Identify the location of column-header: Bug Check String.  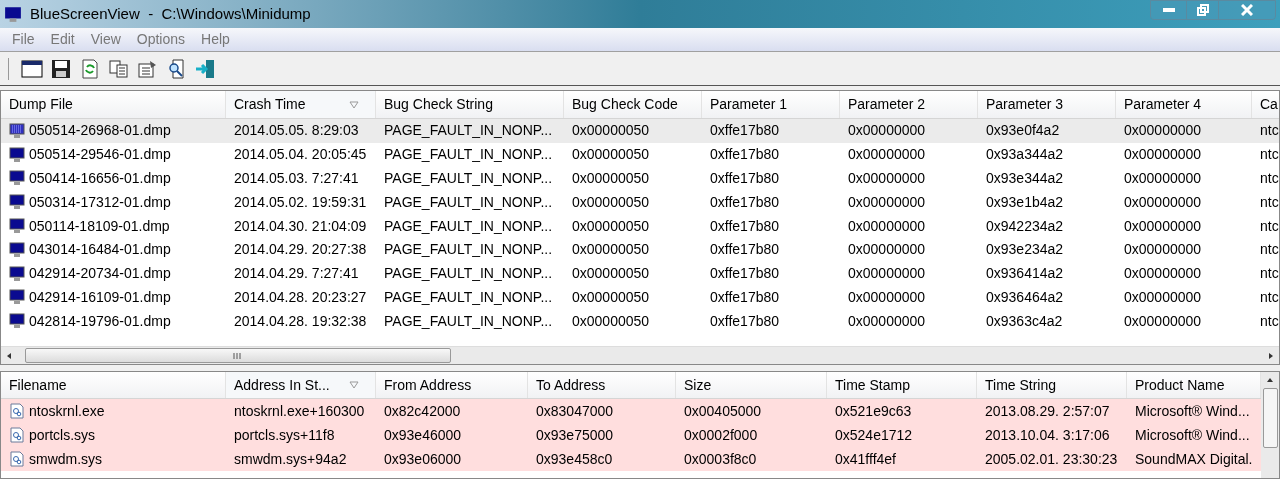
(470, 104).